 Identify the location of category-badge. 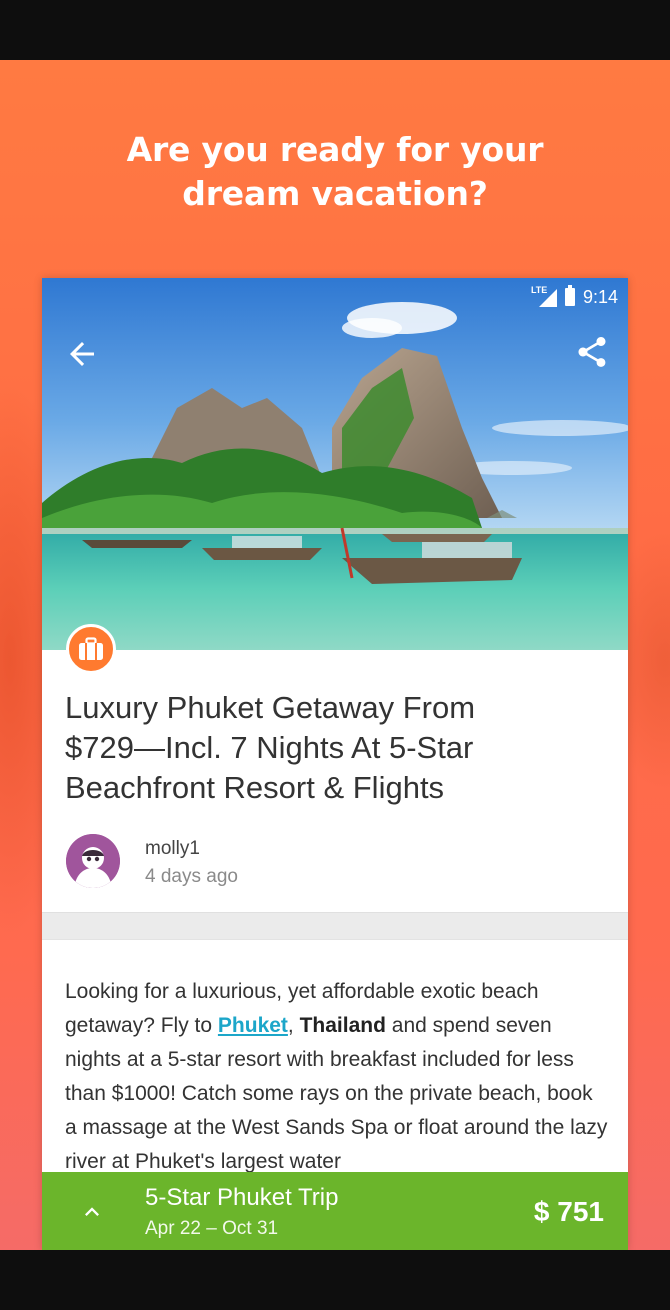
(91, 649).